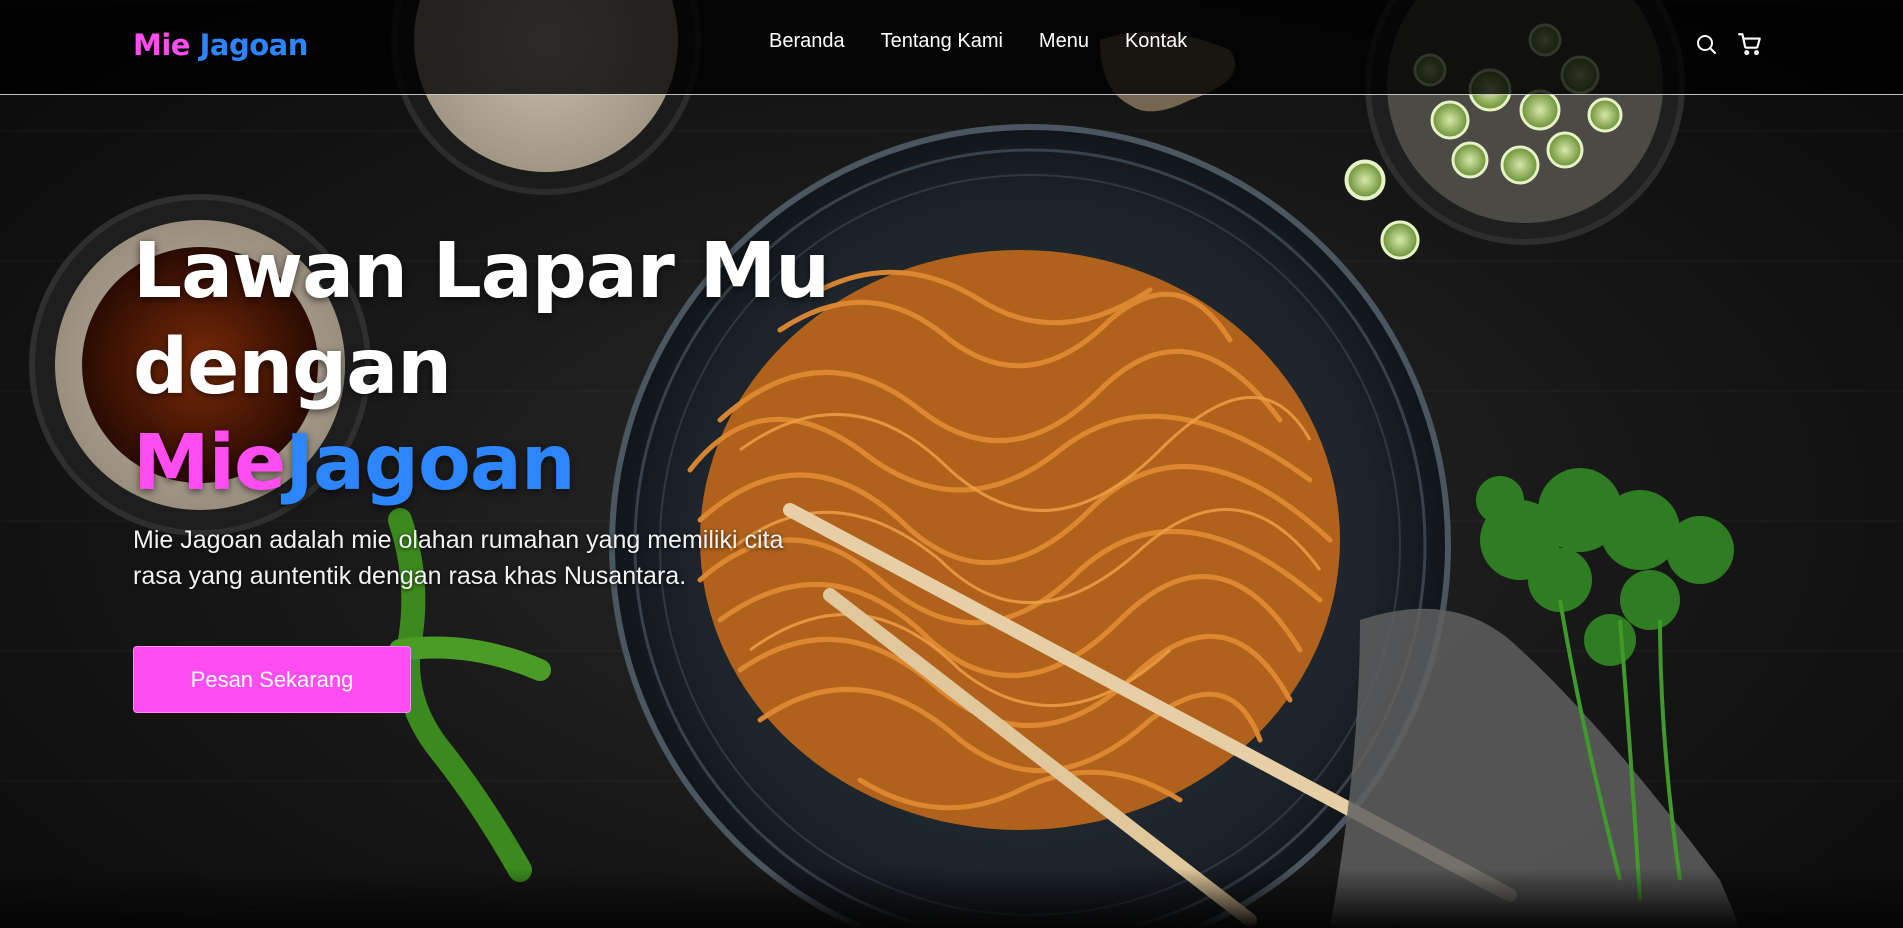 Image resolution: width=1903 pixels, height=928 pixels. What do you see at coordinates (272, 679) in the screenshot?
I see `order-now-button: Pesan Sekarang` at bounding box center [272, 679].